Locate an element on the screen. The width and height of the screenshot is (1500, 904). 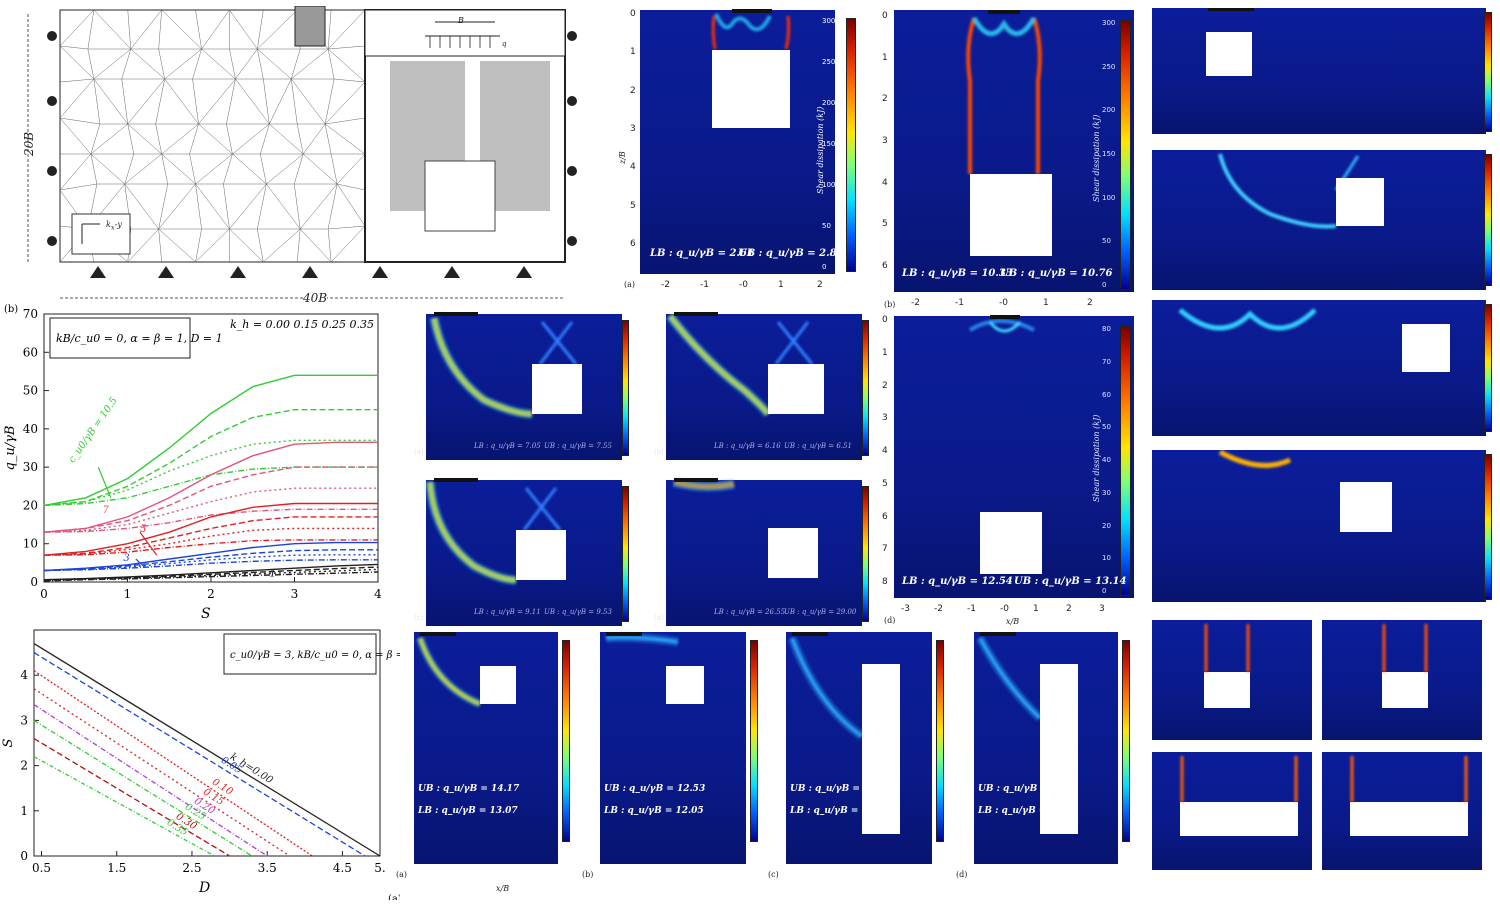
bar-tick: 10 is located at coordinates (1106, 558).